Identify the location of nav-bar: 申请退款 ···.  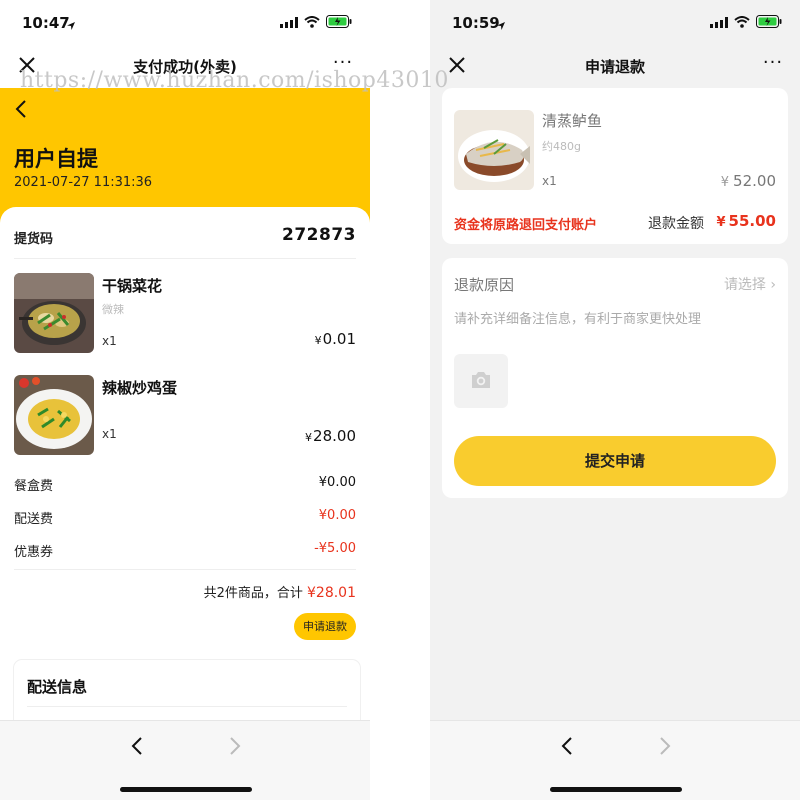
(615, 66).